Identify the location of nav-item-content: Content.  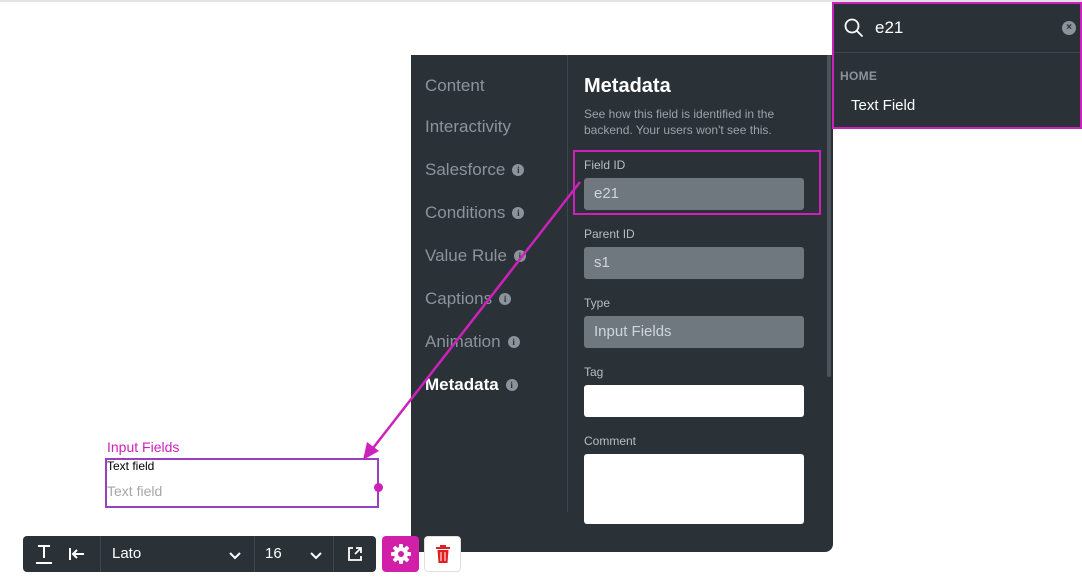
(455, 86).